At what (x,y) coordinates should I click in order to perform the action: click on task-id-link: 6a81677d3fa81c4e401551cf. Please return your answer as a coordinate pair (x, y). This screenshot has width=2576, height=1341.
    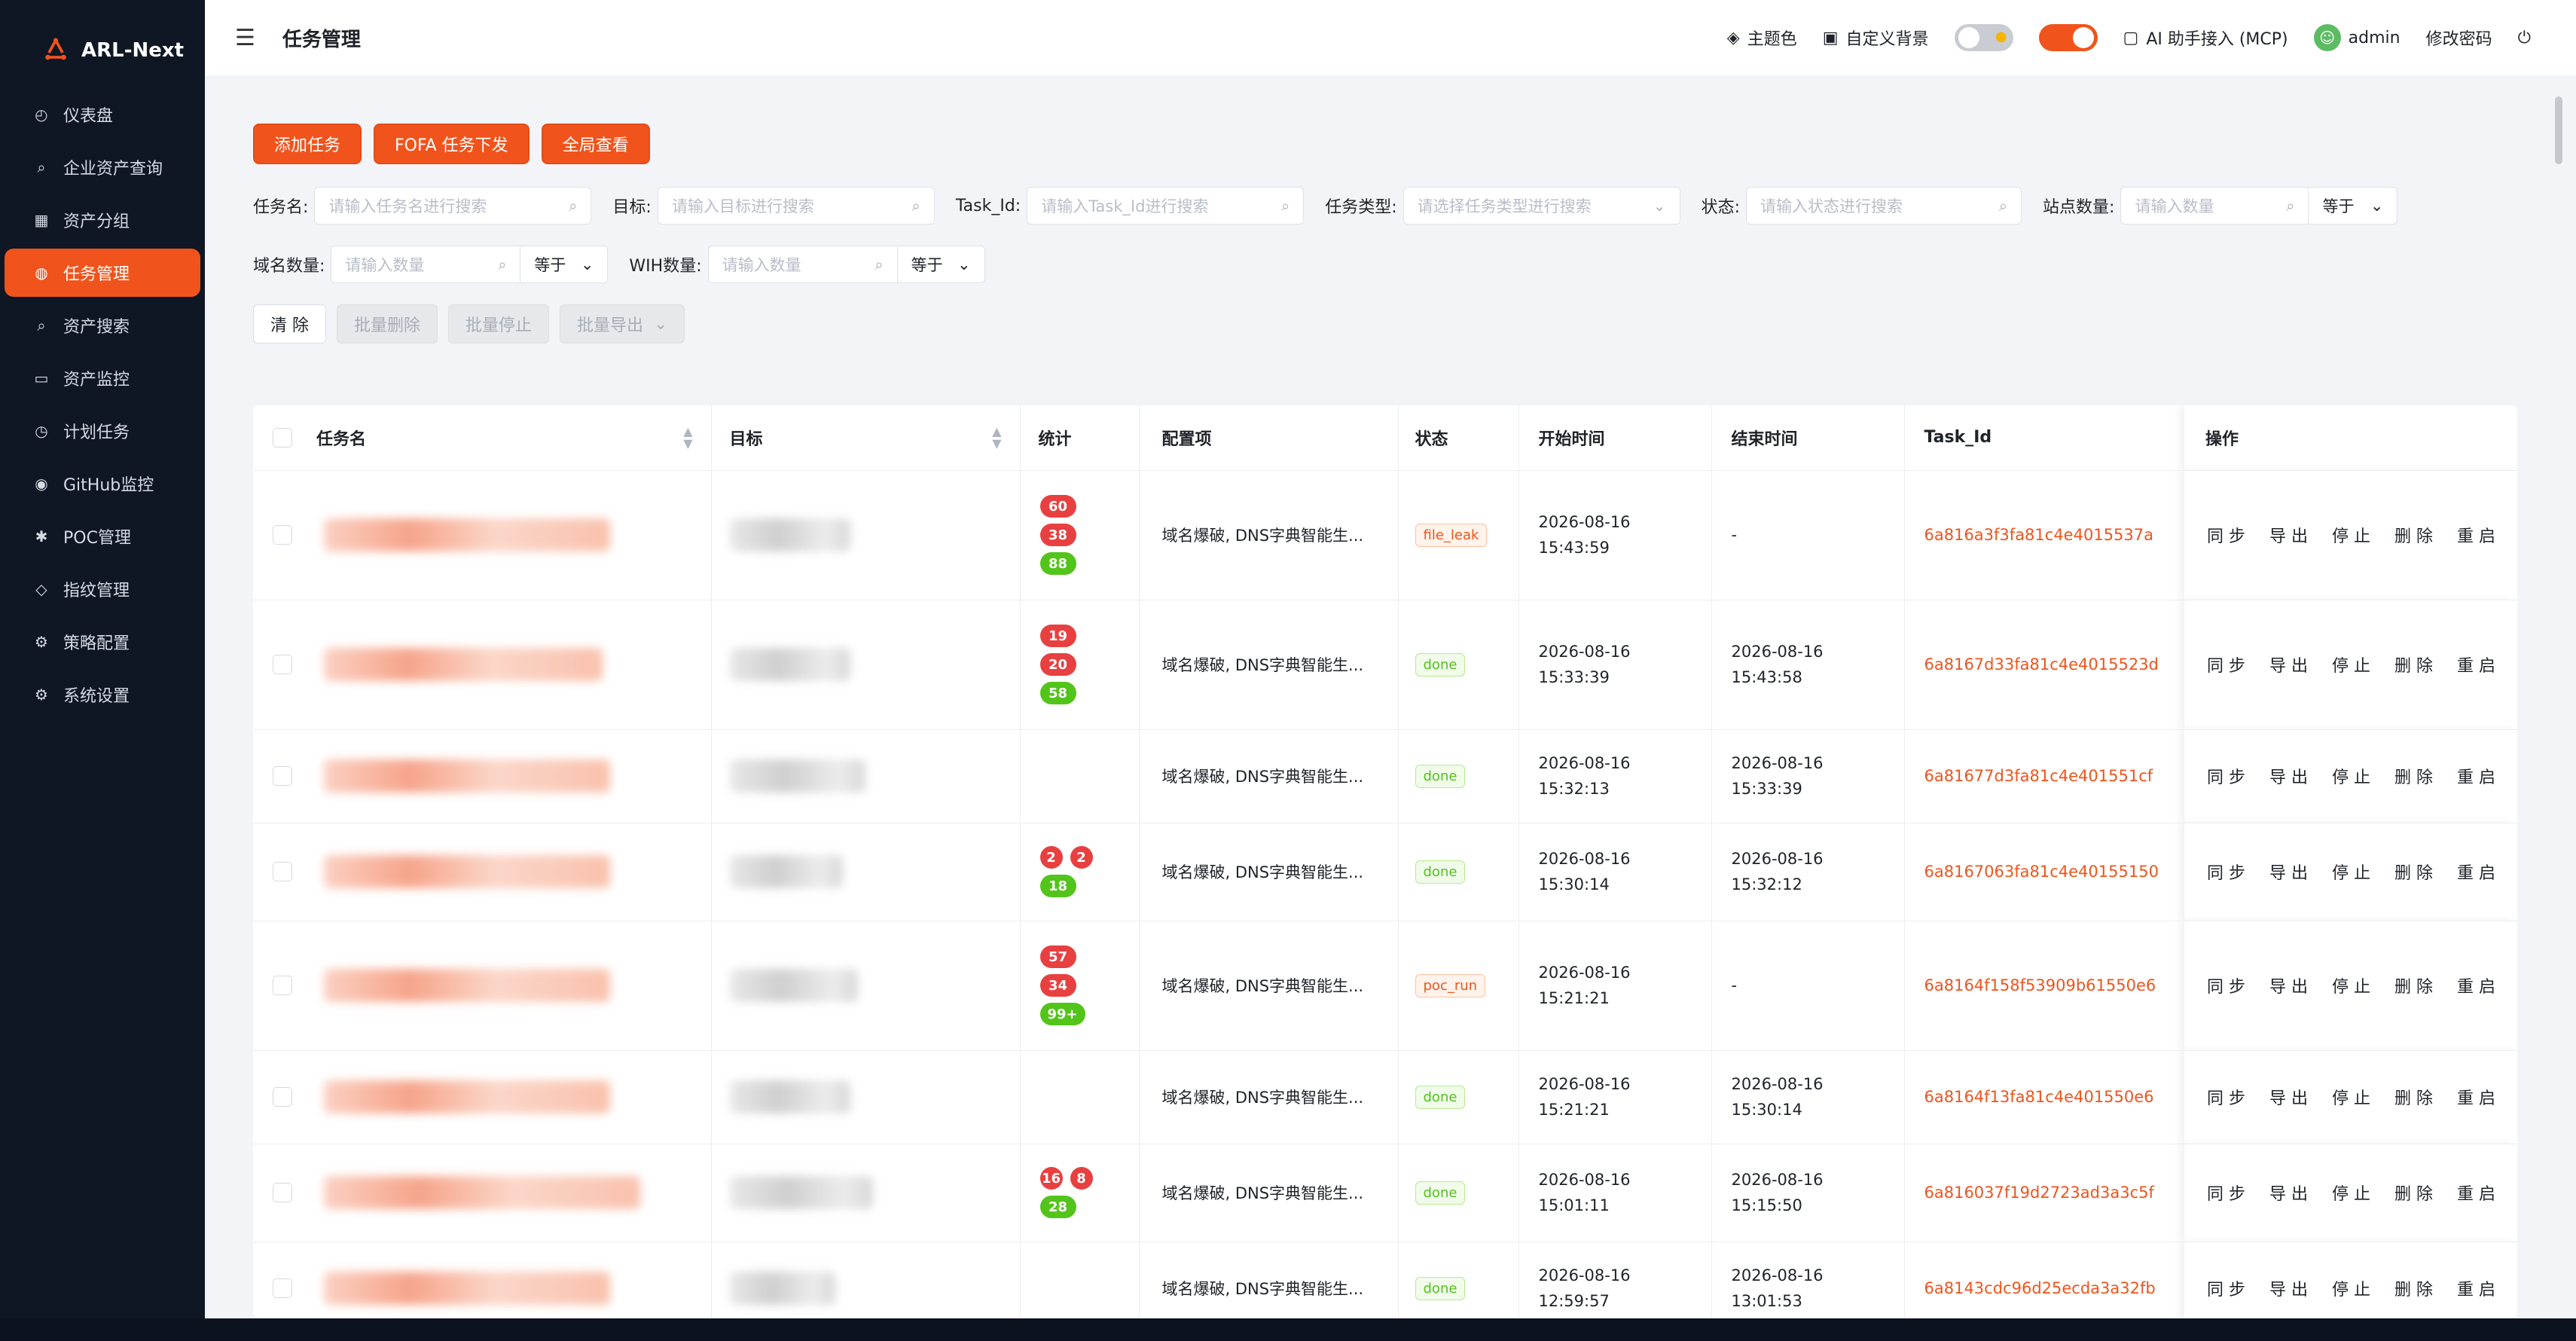
    Looking at the image, I should click on (2039, 776).